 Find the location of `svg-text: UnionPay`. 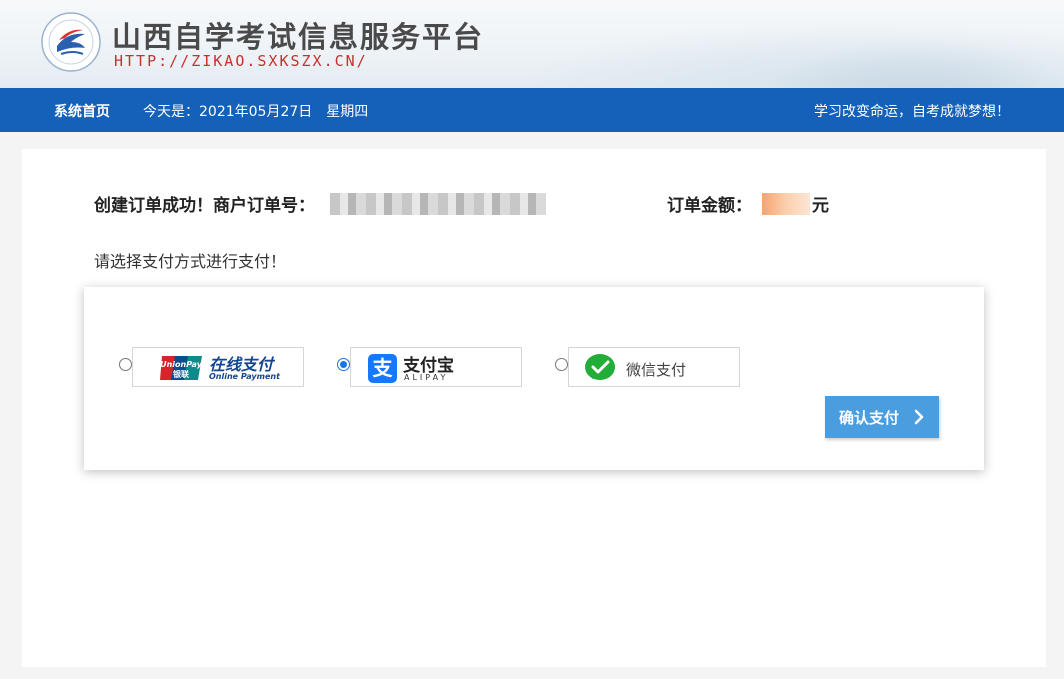

svg-text: UnionPay is located at coordinates (181, 364).